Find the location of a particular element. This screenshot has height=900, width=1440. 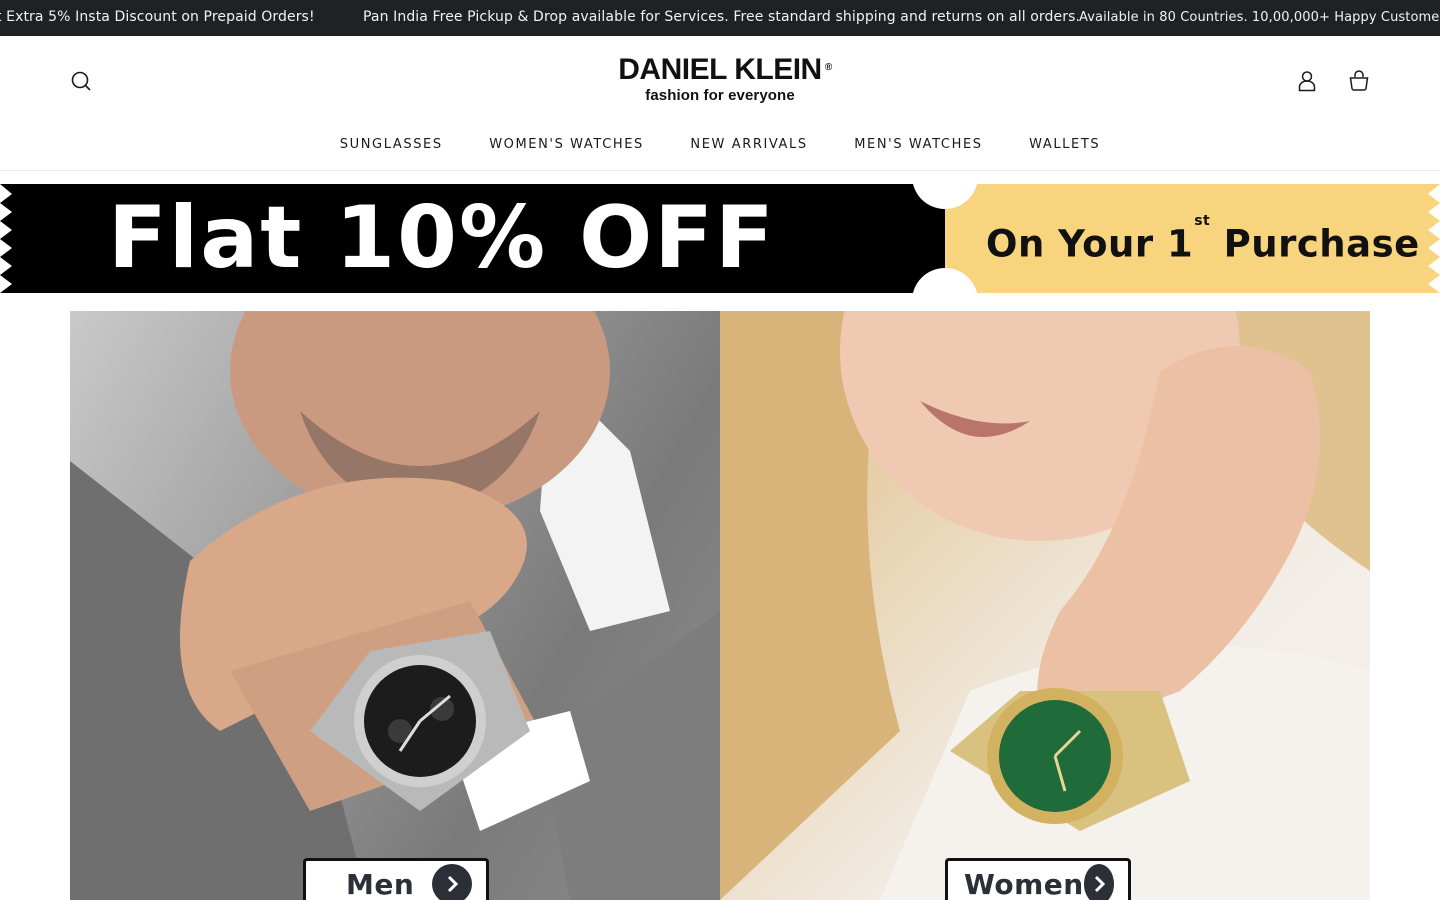

cart-button is located at coordinates (1359, 81).